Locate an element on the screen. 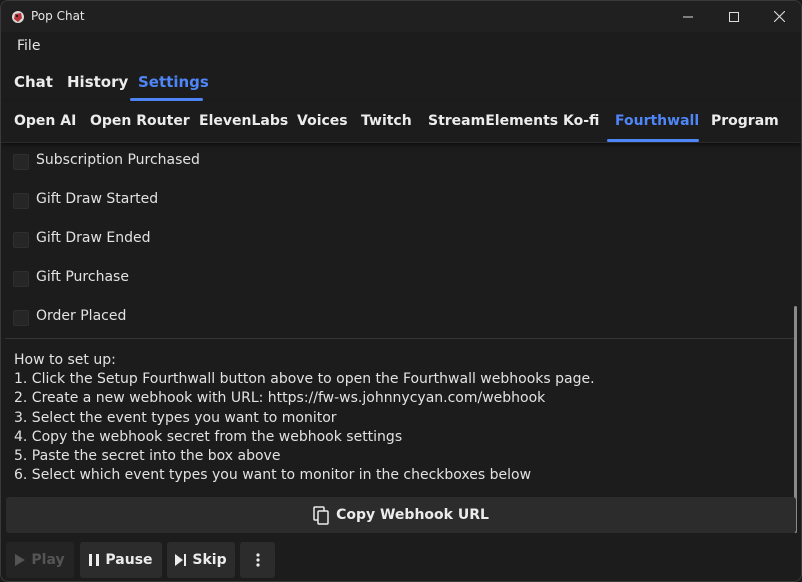 This screenshot has height=582, width=802. instruction-line: 5. Paste the secret into the box above is located at coordinates (147, 455).